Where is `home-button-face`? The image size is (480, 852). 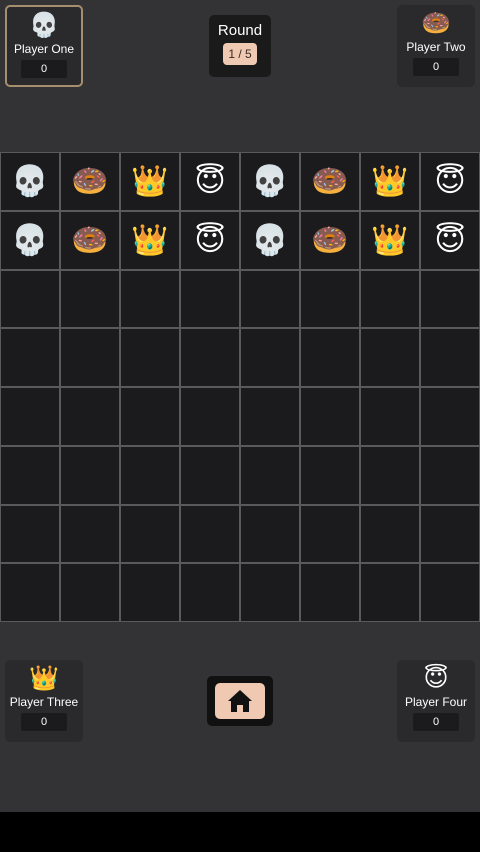 home-button-face is located at coordinates (240, 701).